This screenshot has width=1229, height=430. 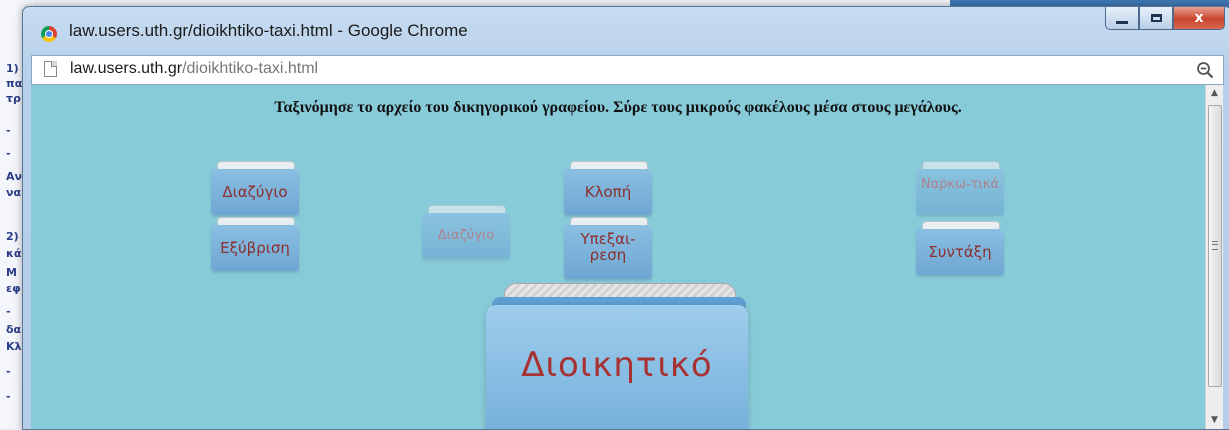 What do you see at coordinates (1122, 22) in the screenshot?
I see `minimize-icon` at bounding box center [1122, 22].